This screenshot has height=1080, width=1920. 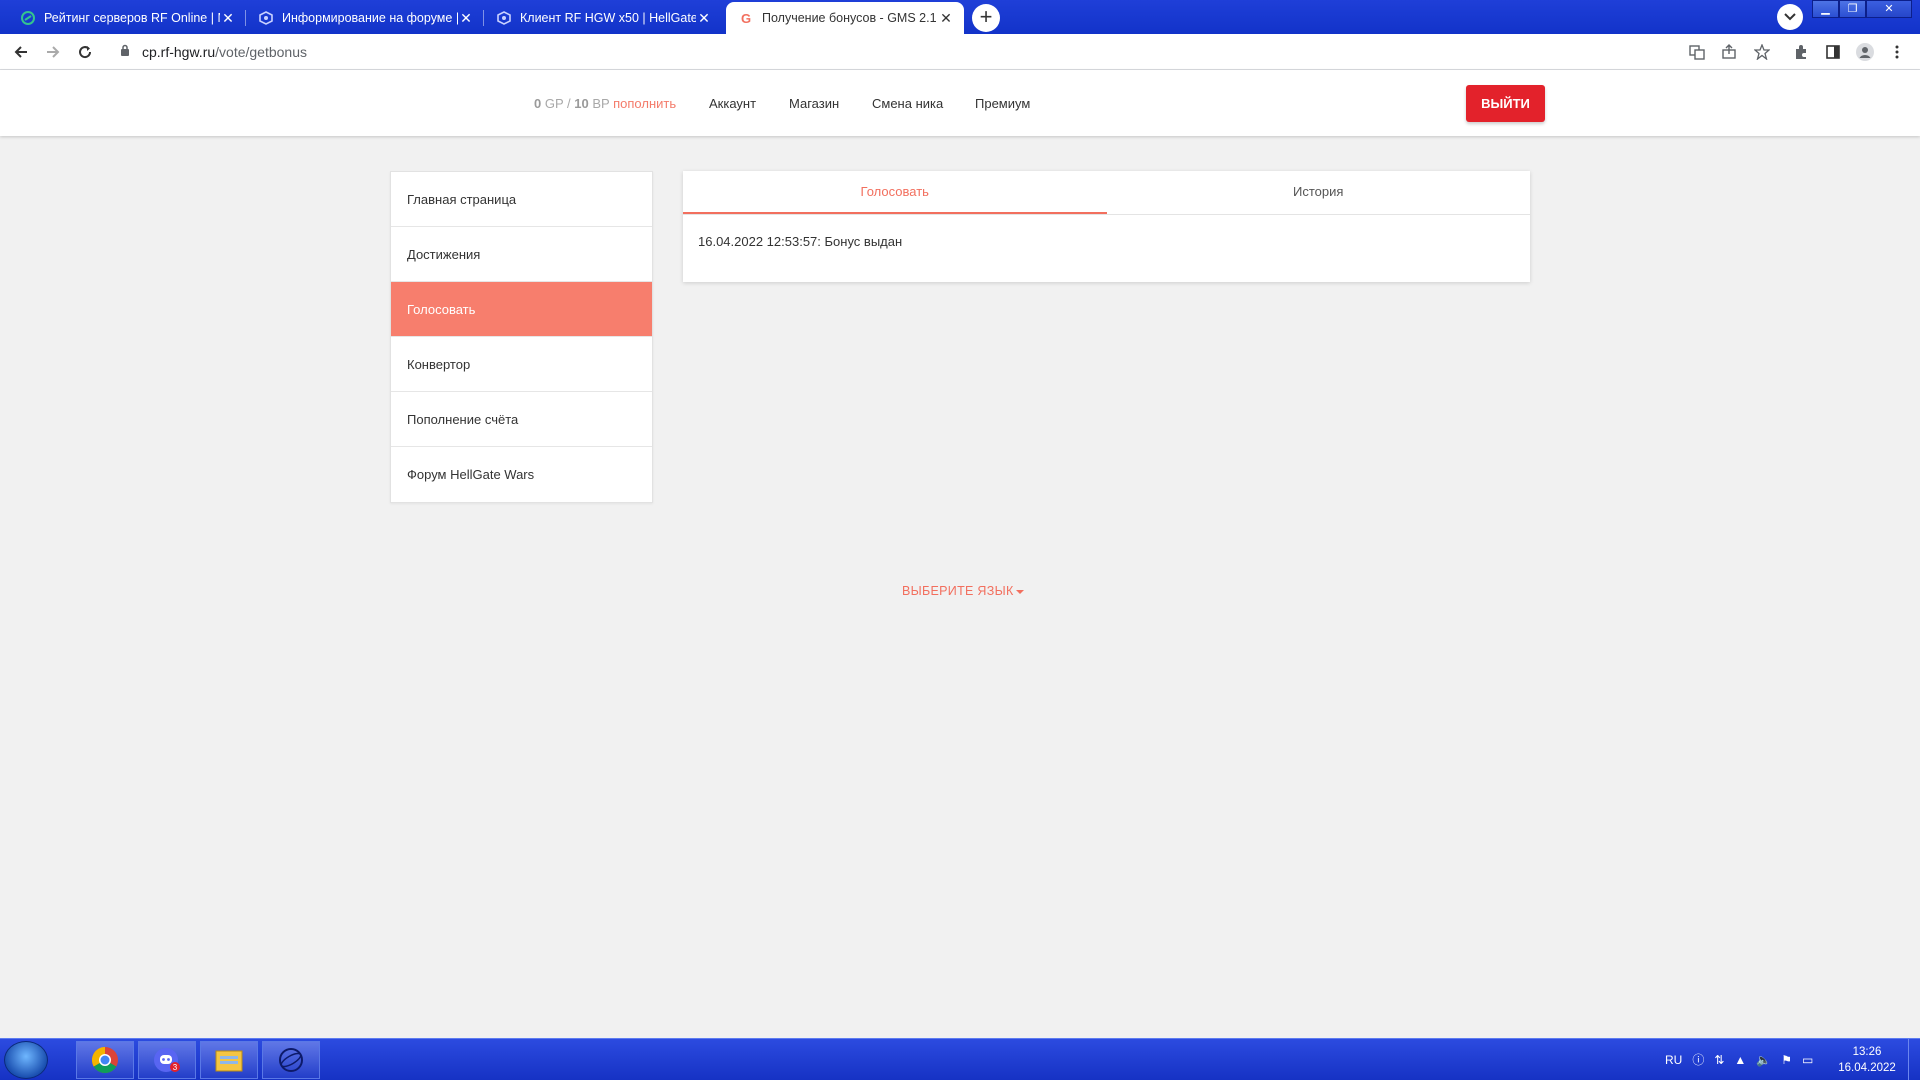 I want to click on gp-value: 0, so click(x=538, y=103).